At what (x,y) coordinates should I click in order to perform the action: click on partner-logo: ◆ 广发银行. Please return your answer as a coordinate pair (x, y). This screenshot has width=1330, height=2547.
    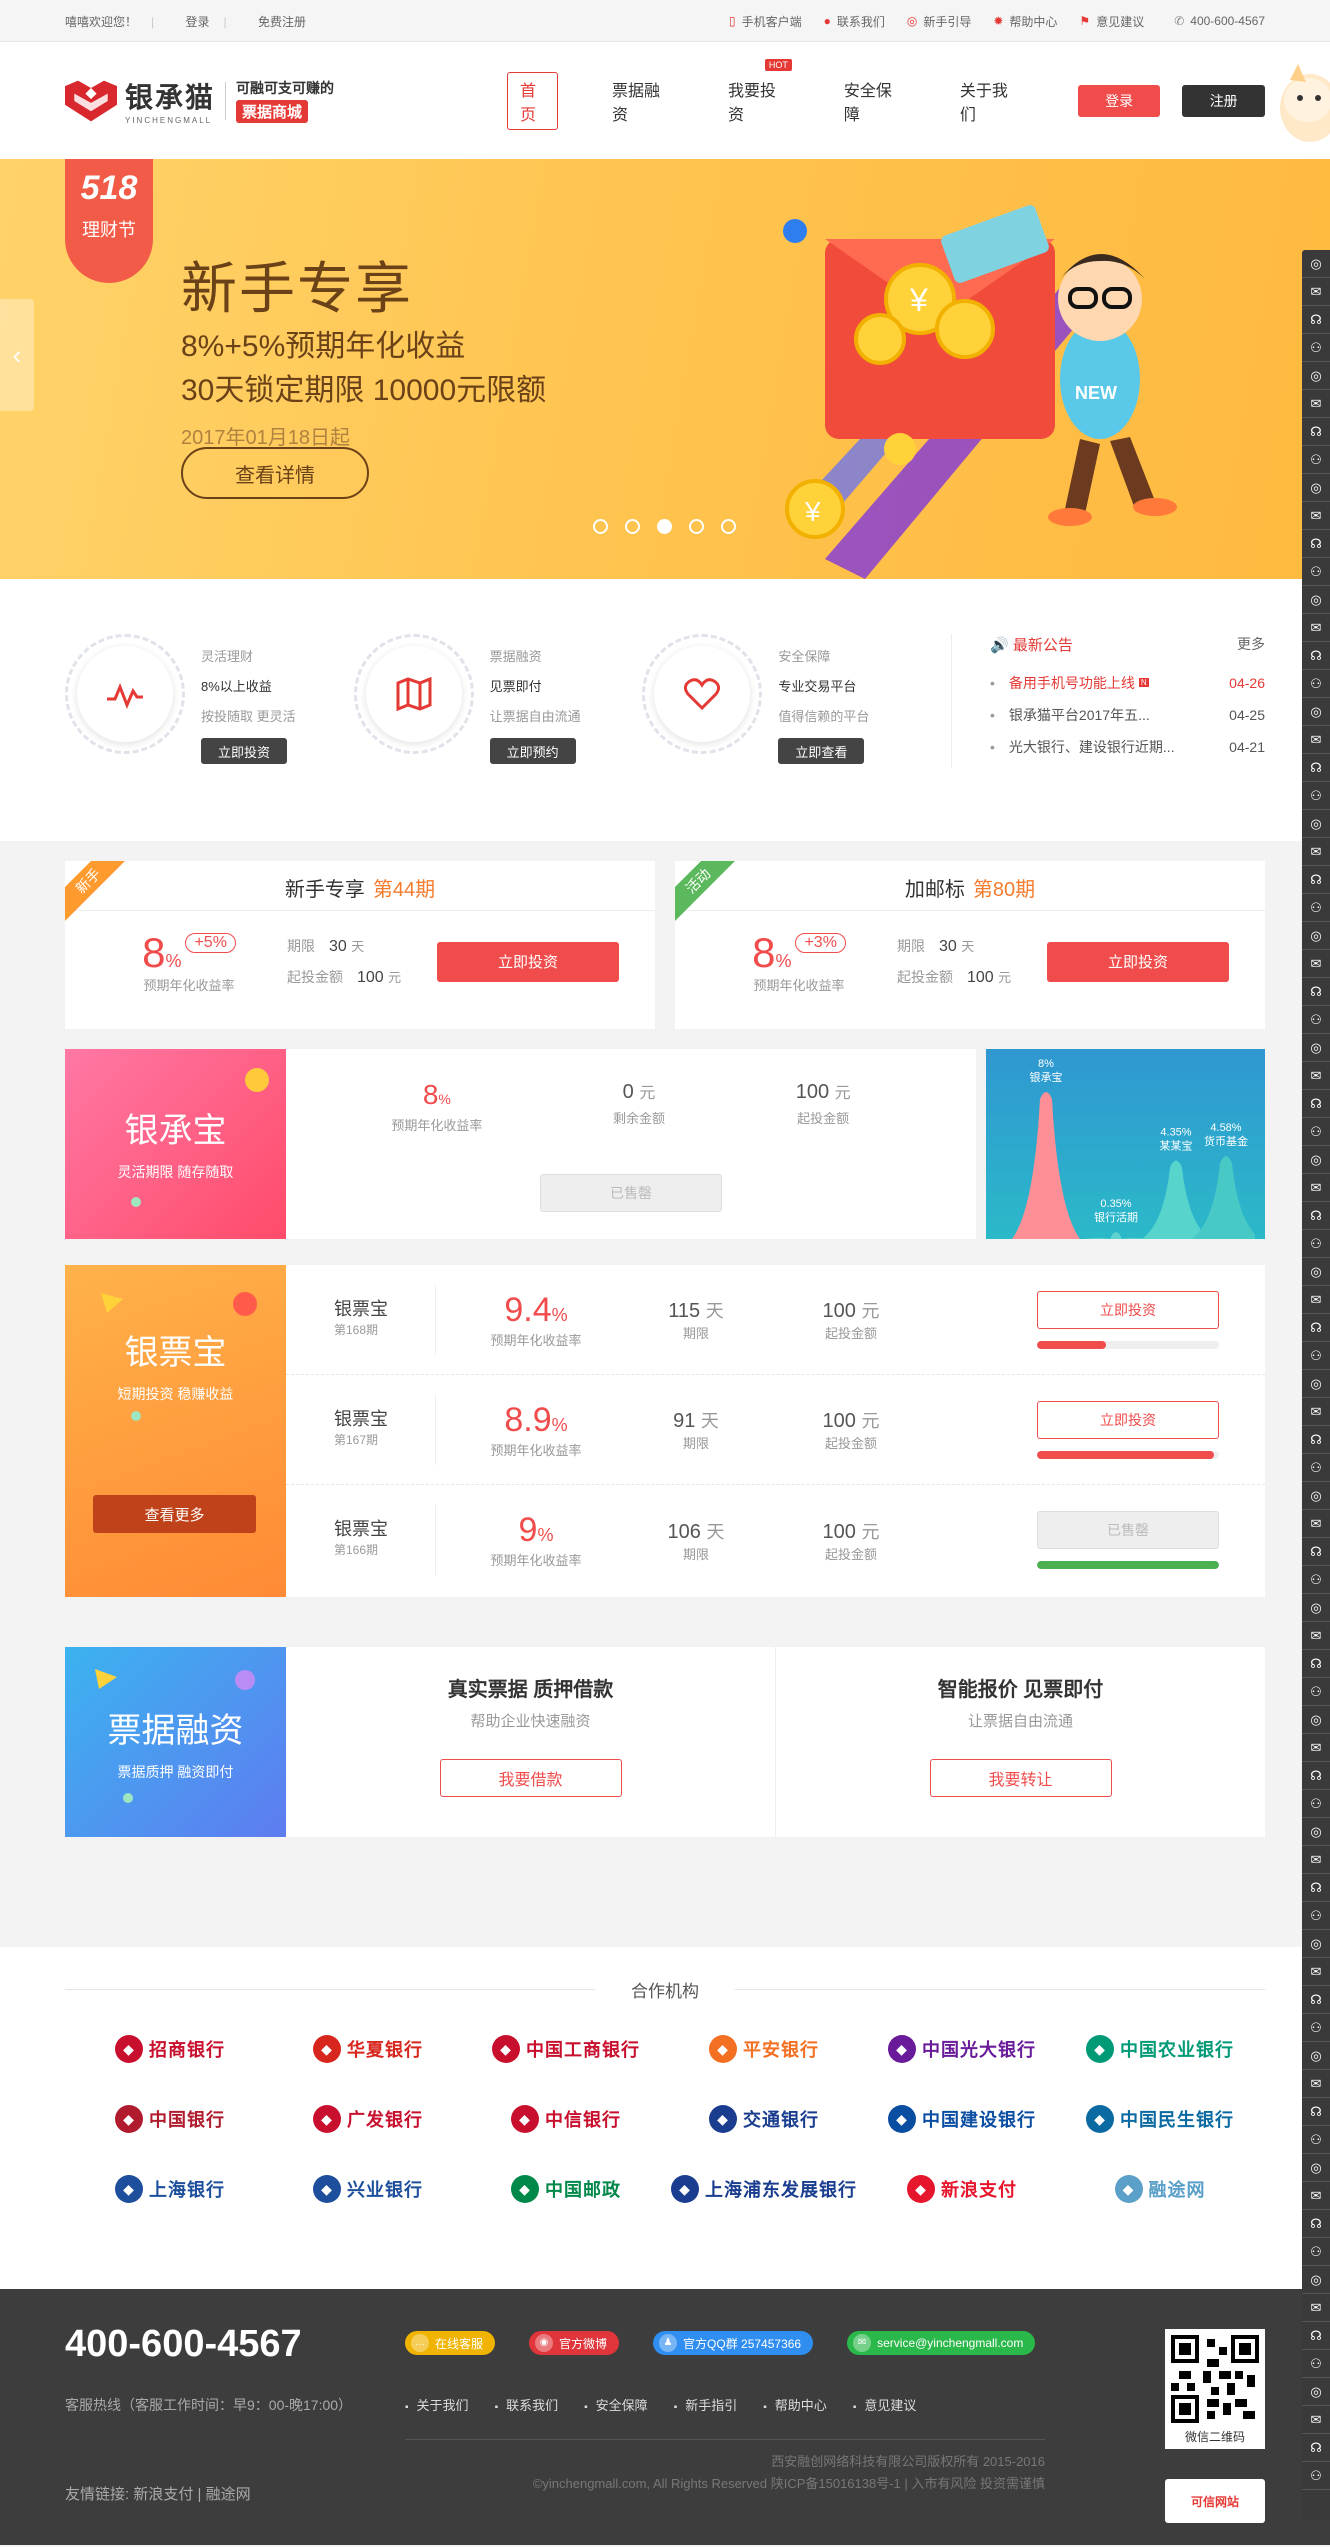
    Looking at the image, I should click on (368, 2119).